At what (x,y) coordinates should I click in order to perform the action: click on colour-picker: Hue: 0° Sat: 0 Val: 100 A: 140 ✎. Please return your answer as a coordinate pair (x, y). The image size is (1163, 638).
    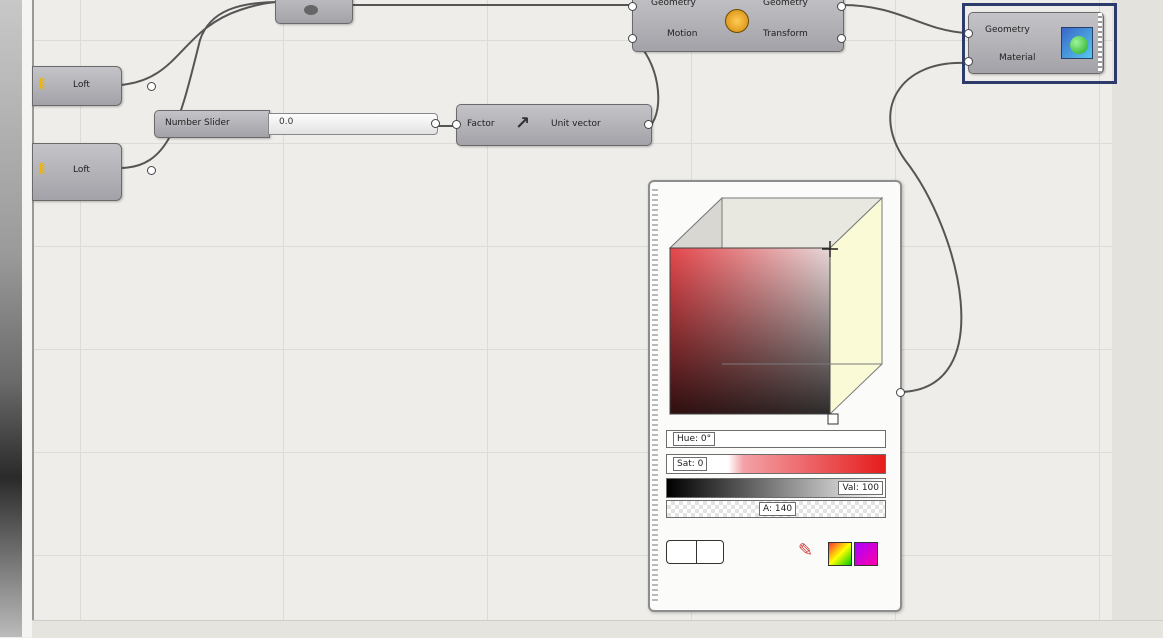
    Looking at the image, I should click on (775, 396).